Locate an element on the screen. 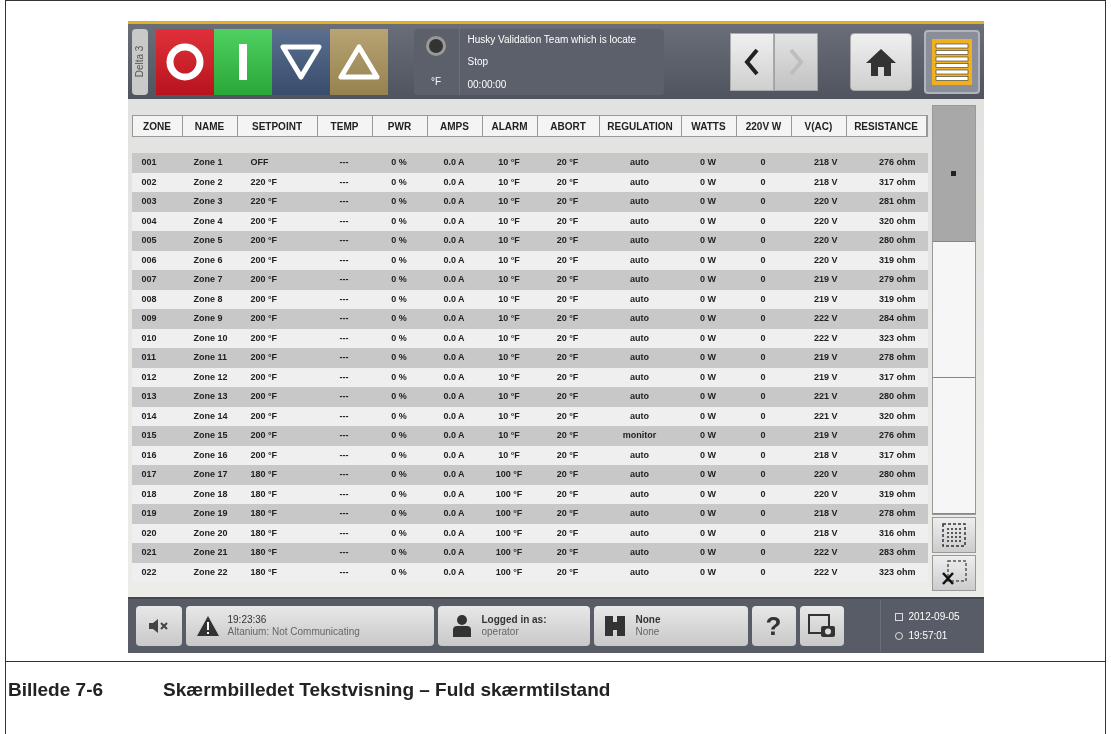 The height and width of the screenshot is (734, 1111). stop-button is located at coordinates (184, 61).